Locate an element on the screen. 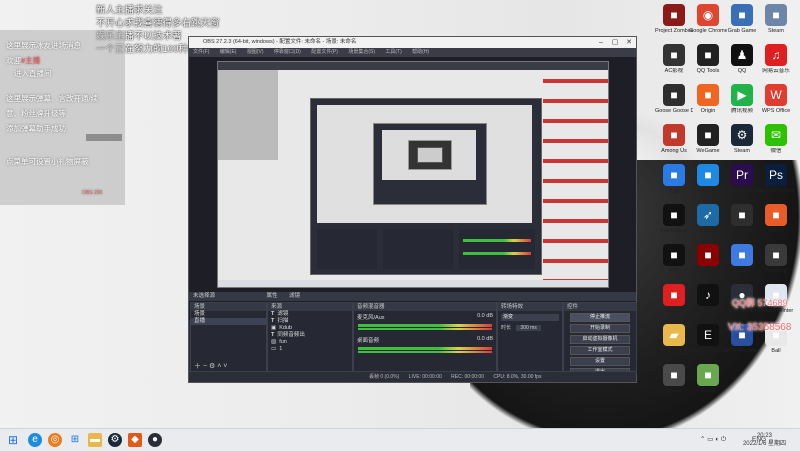  menu-profile: 配置文件(P) is located at coordinates (324, 52).